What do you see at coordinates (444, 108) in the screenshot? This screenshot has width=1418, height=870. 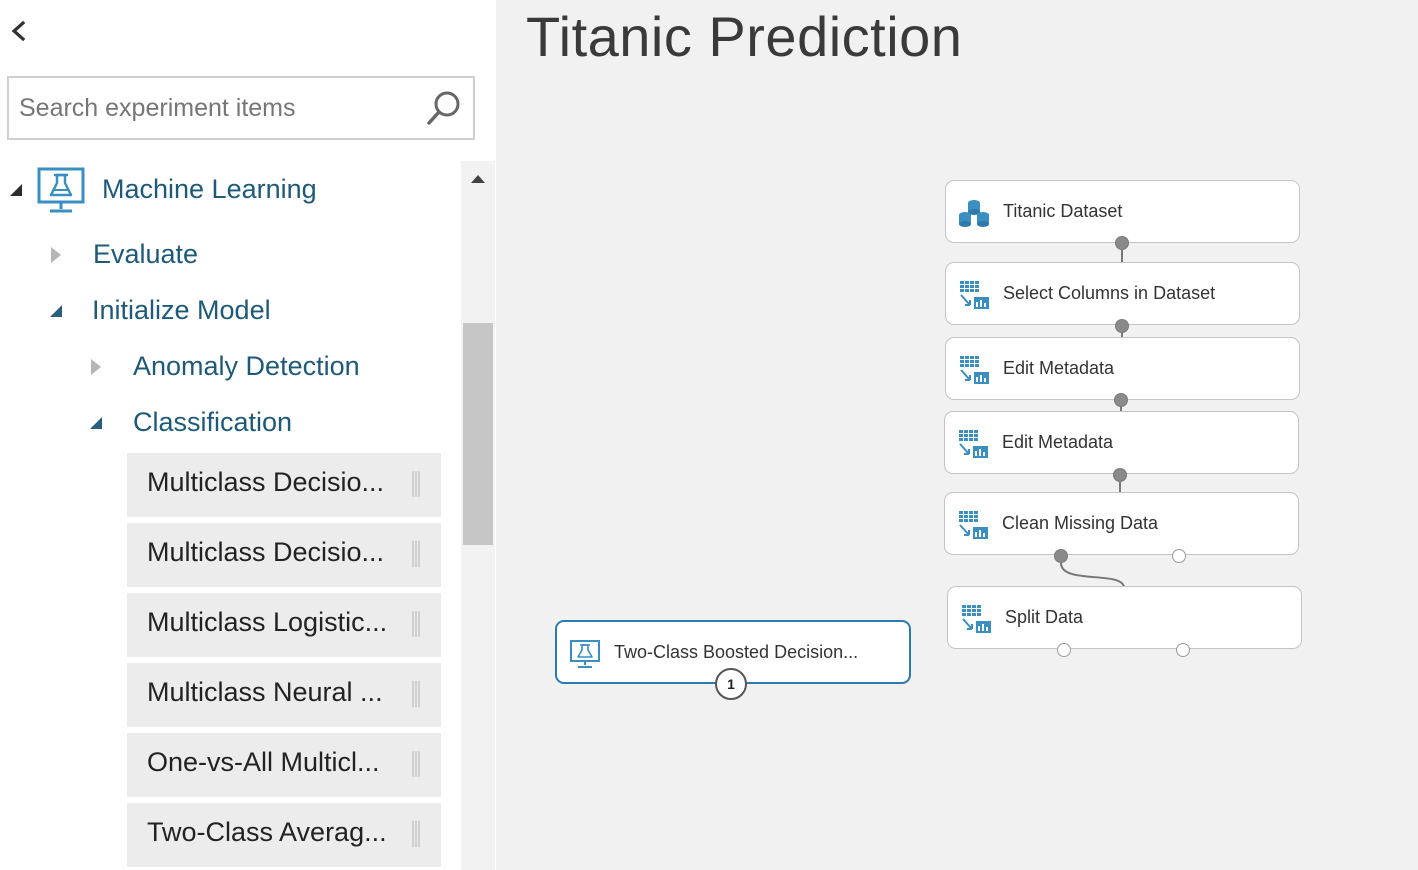 I see `search-icon` at bounding box center [444, 108].